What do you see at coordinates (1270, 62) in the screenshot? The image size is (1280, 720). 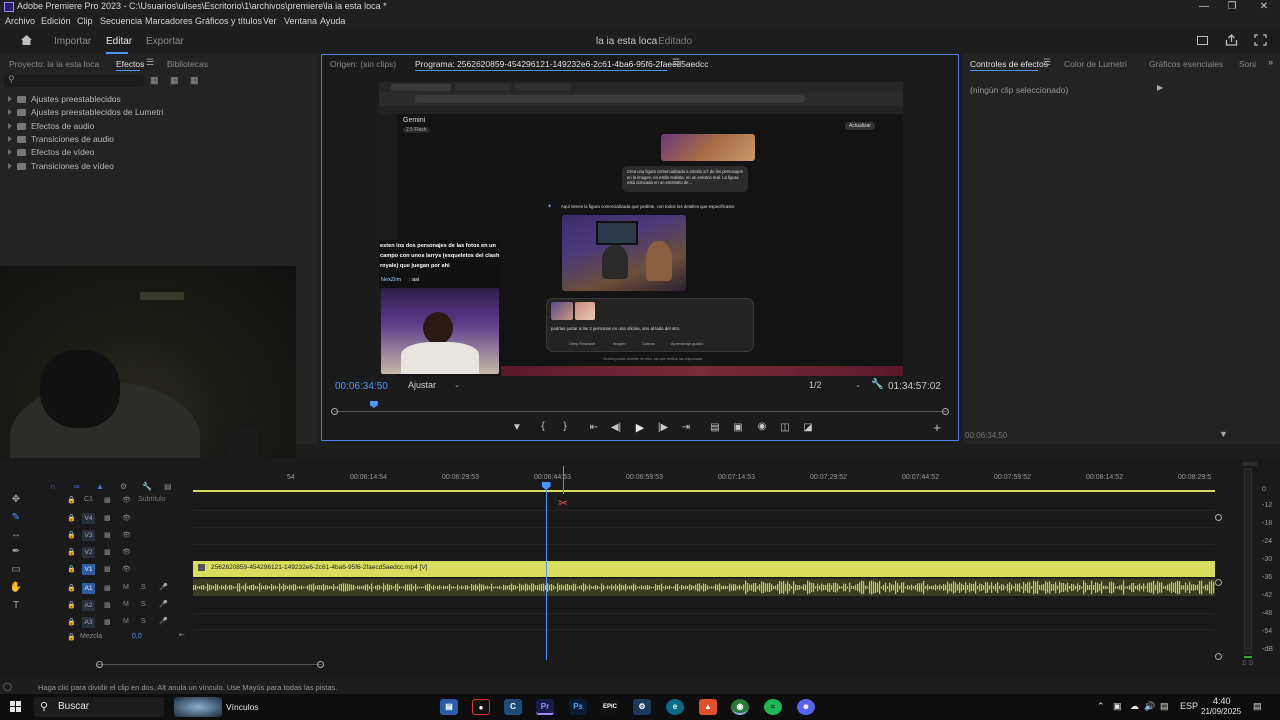 I see `panel-overflow-icon: »` at bounding box center [1270, 62].